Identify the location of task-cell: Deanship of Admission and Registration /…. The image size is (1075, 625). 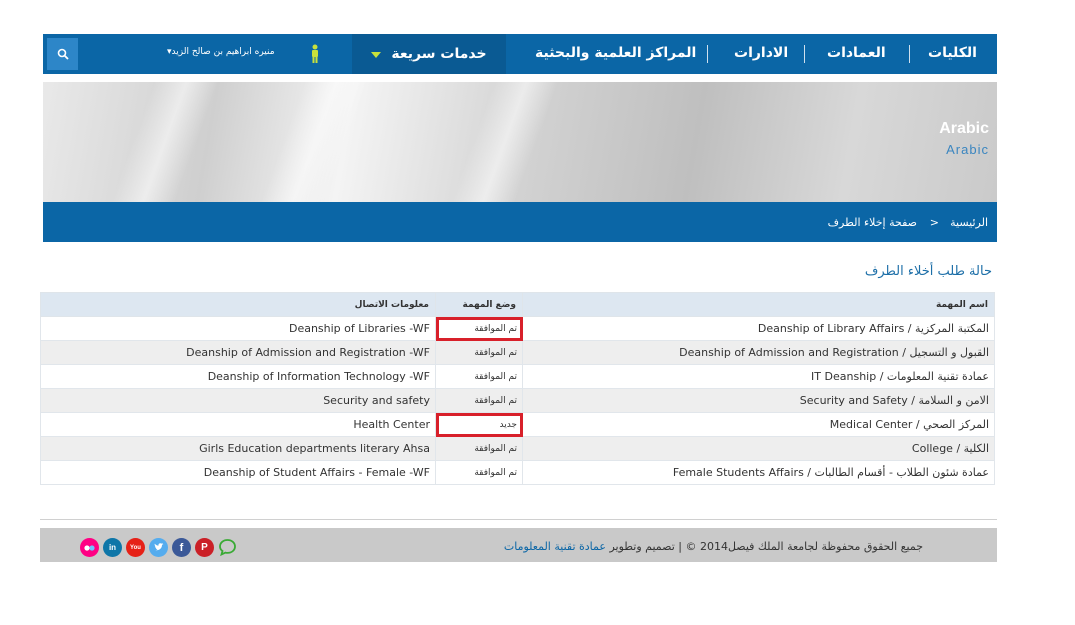
(758, 352).